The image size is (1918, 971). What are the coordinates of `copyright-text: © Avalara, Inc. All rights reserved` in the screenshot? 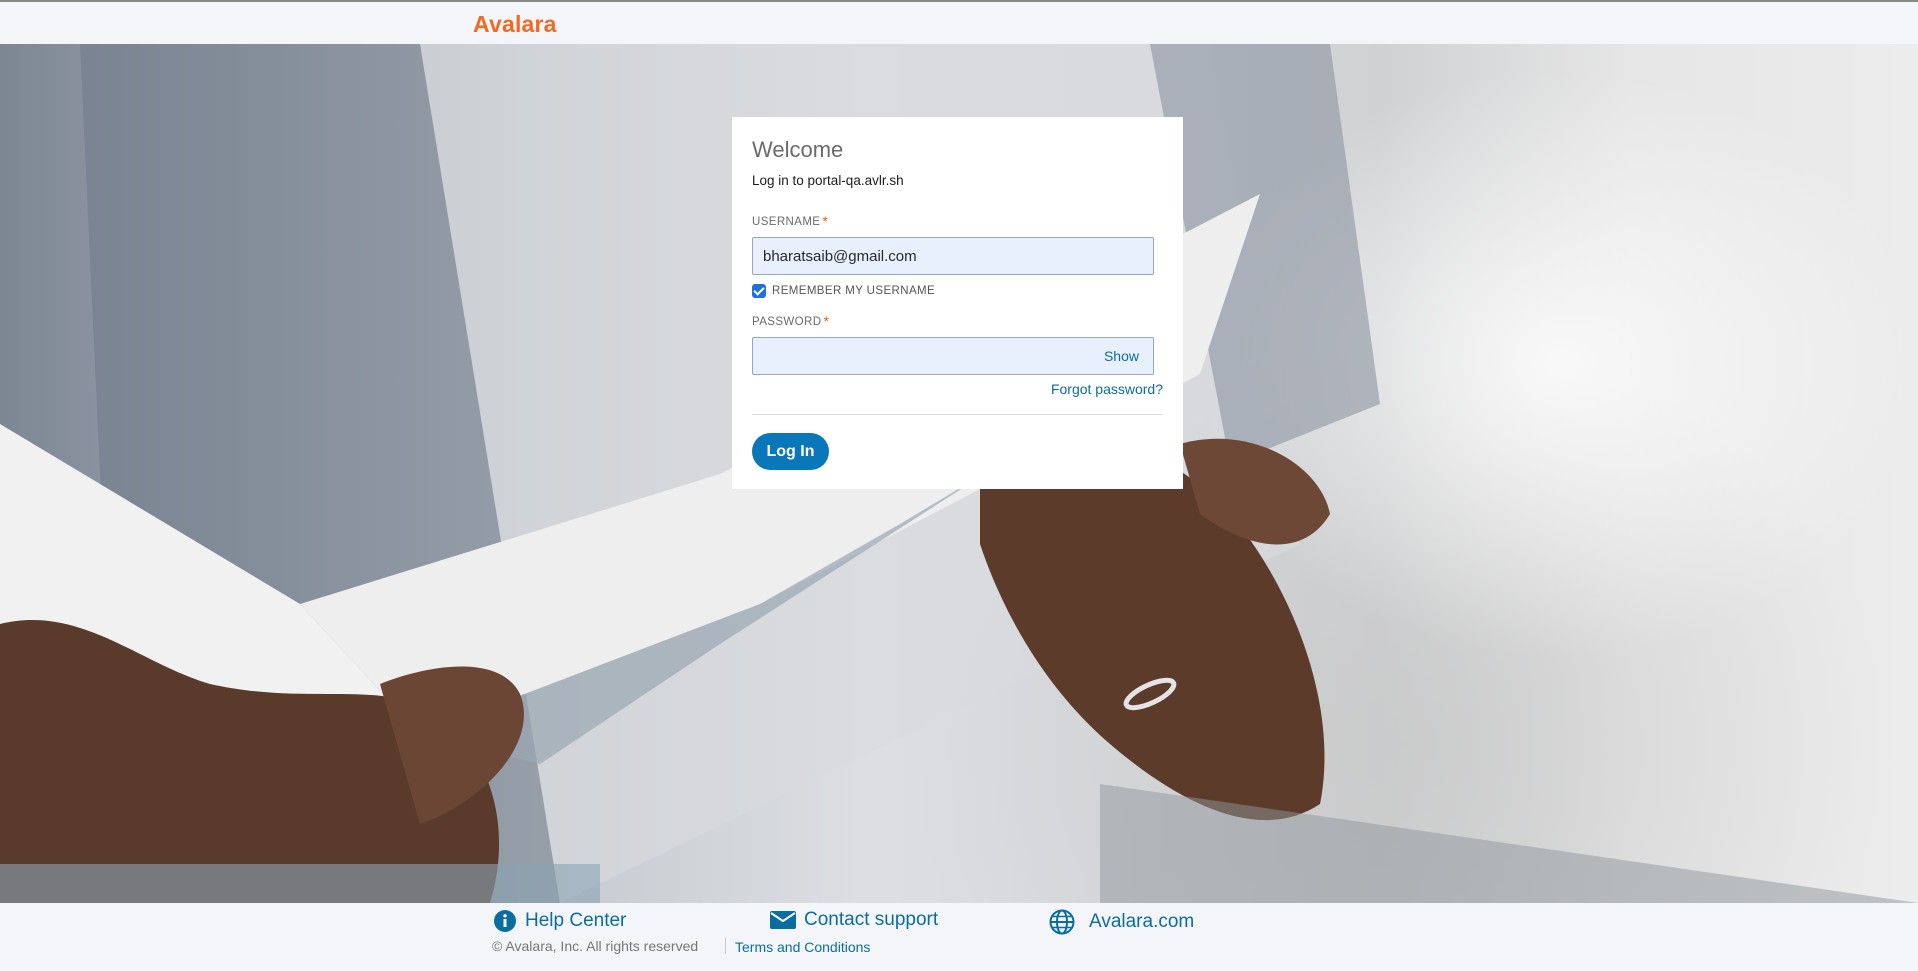 It's located at (595, 946).